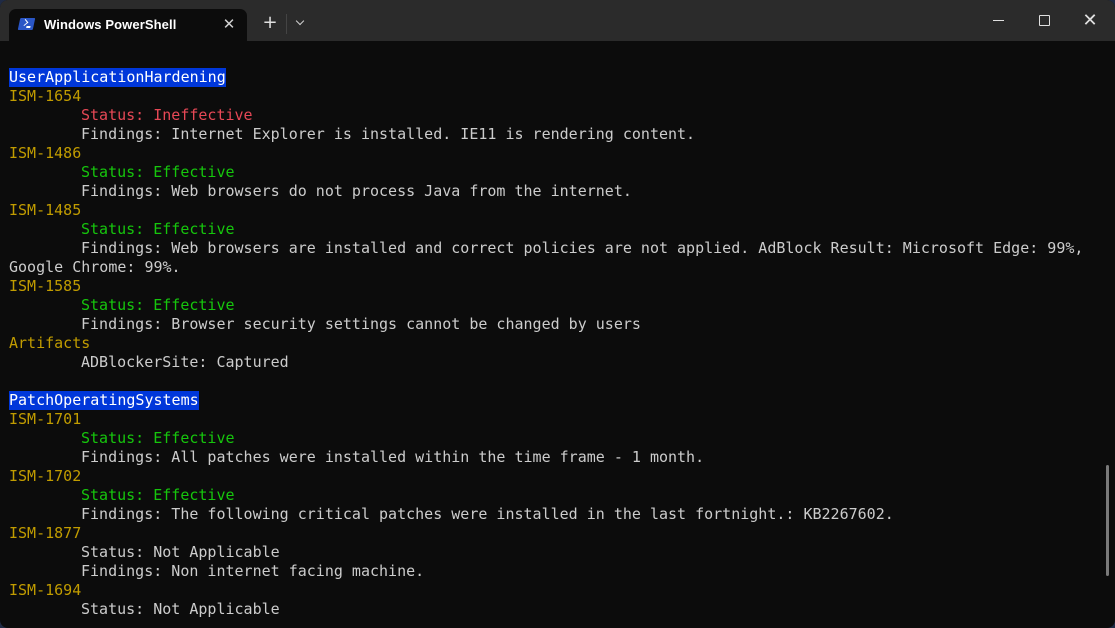  Describe the element at coordinates (45, 419) in the screenshot. I see `control-id: ISM-1701` at that location.